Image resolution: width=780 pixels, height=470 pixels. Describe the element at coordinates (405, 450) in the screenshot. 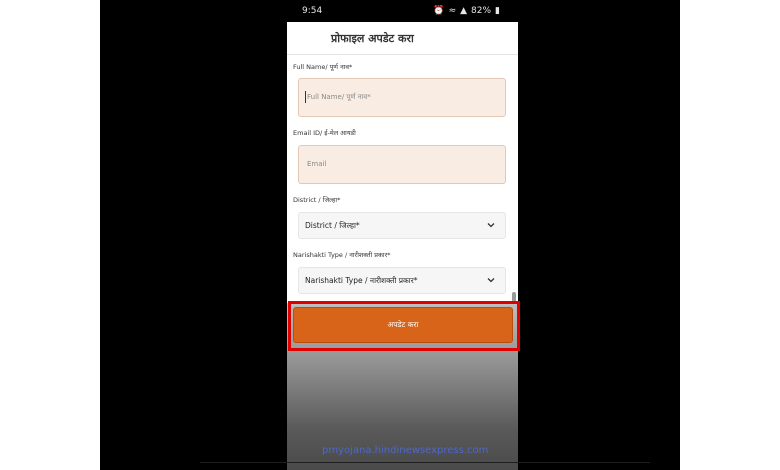

I see `watermark-text: pmyojana.hindinewsexpress.com` at that location.